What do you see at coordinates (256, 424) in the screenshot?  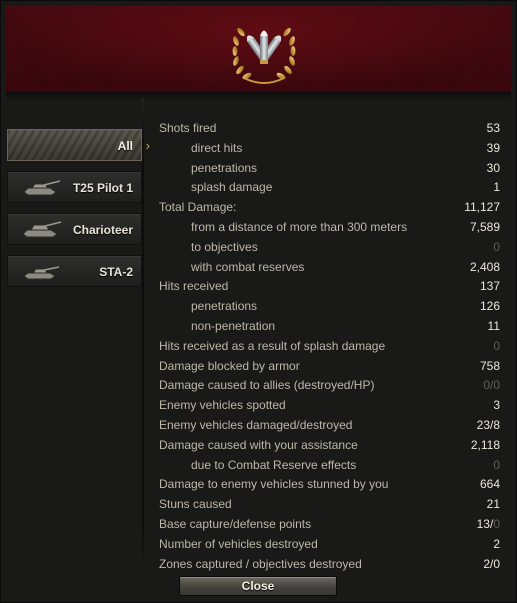 I see `stat-label: Enemy vehicles damaged/destroyed` at bounding box center [256, 424].